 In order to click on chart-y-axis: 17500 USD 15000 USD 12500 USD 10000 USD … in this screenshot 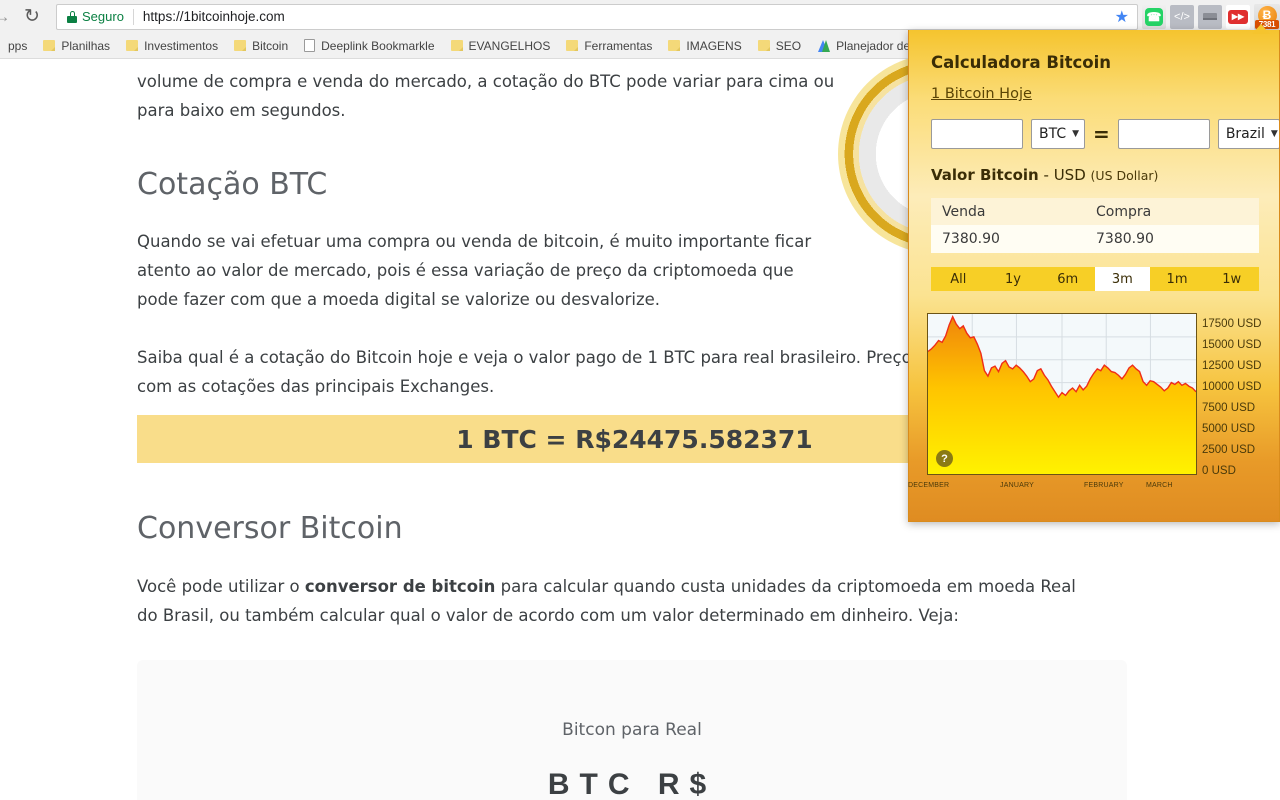, I will do `click(1240, 398)`.